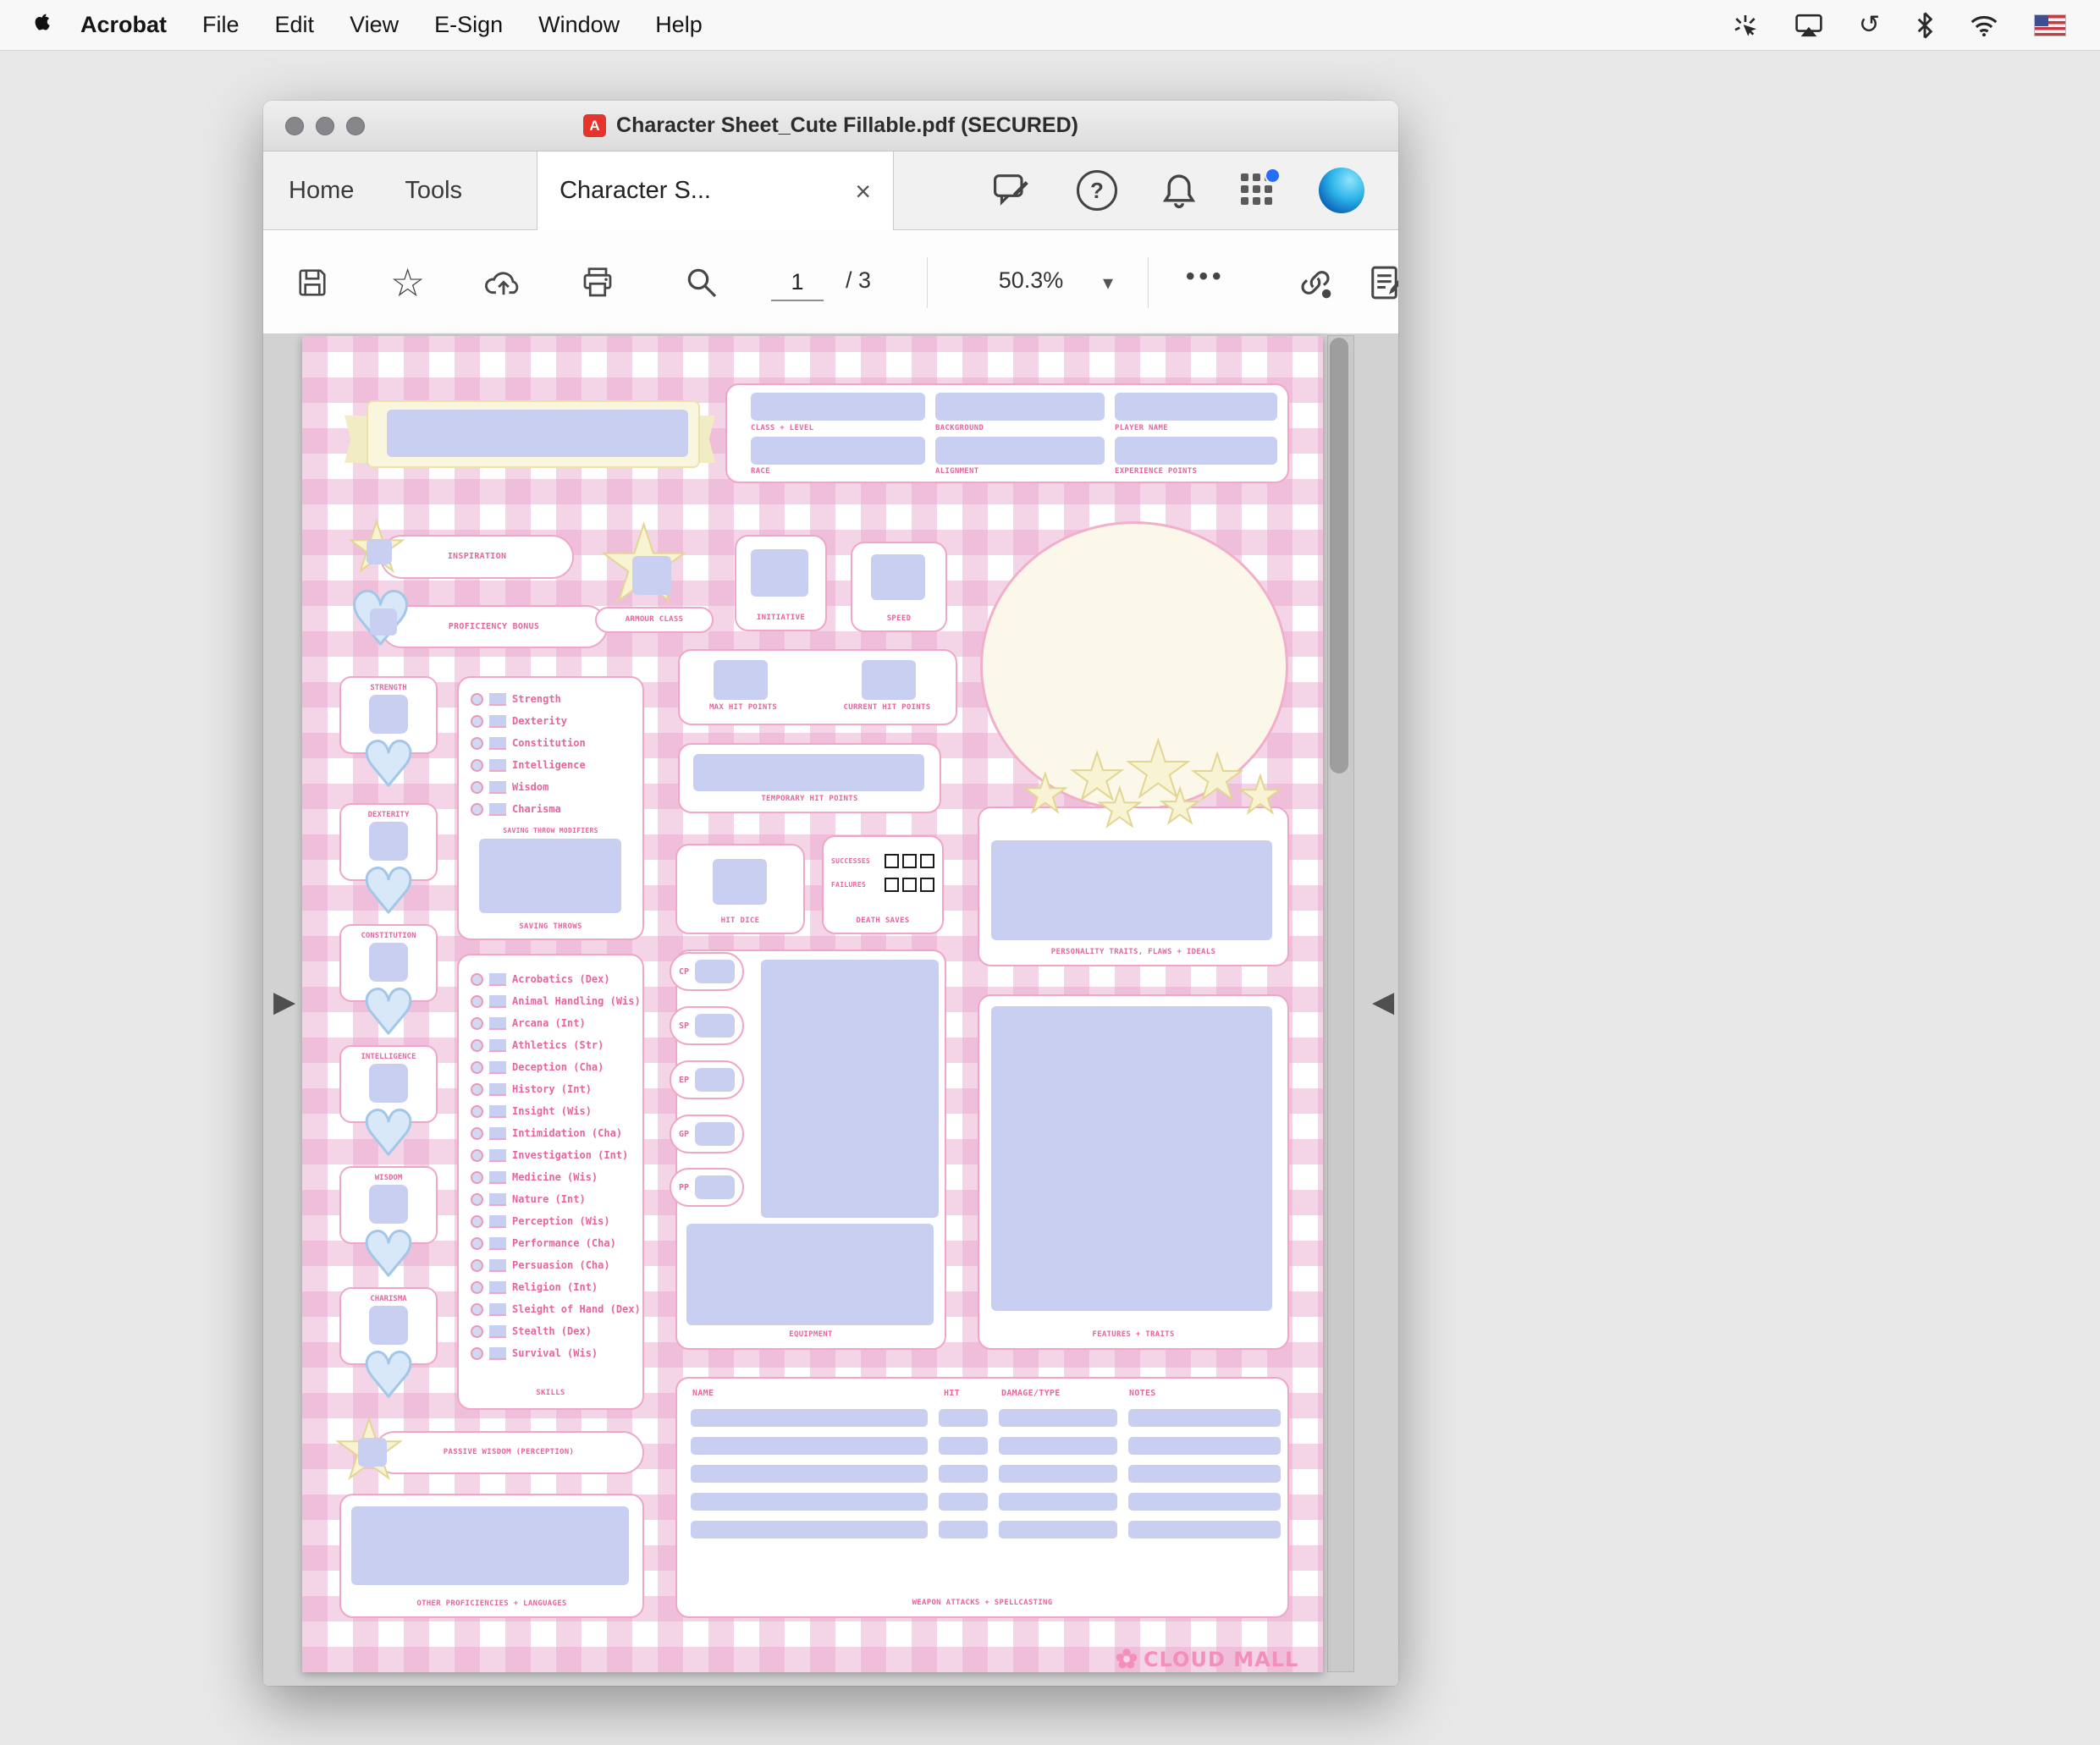 The height and width of the screenshot is (1745, 2100). What do you see at coordinates (284, 1002) in the screenshot?
I see `left-panel-toggle-icon: ▶` at bounding box center [284, 1002].